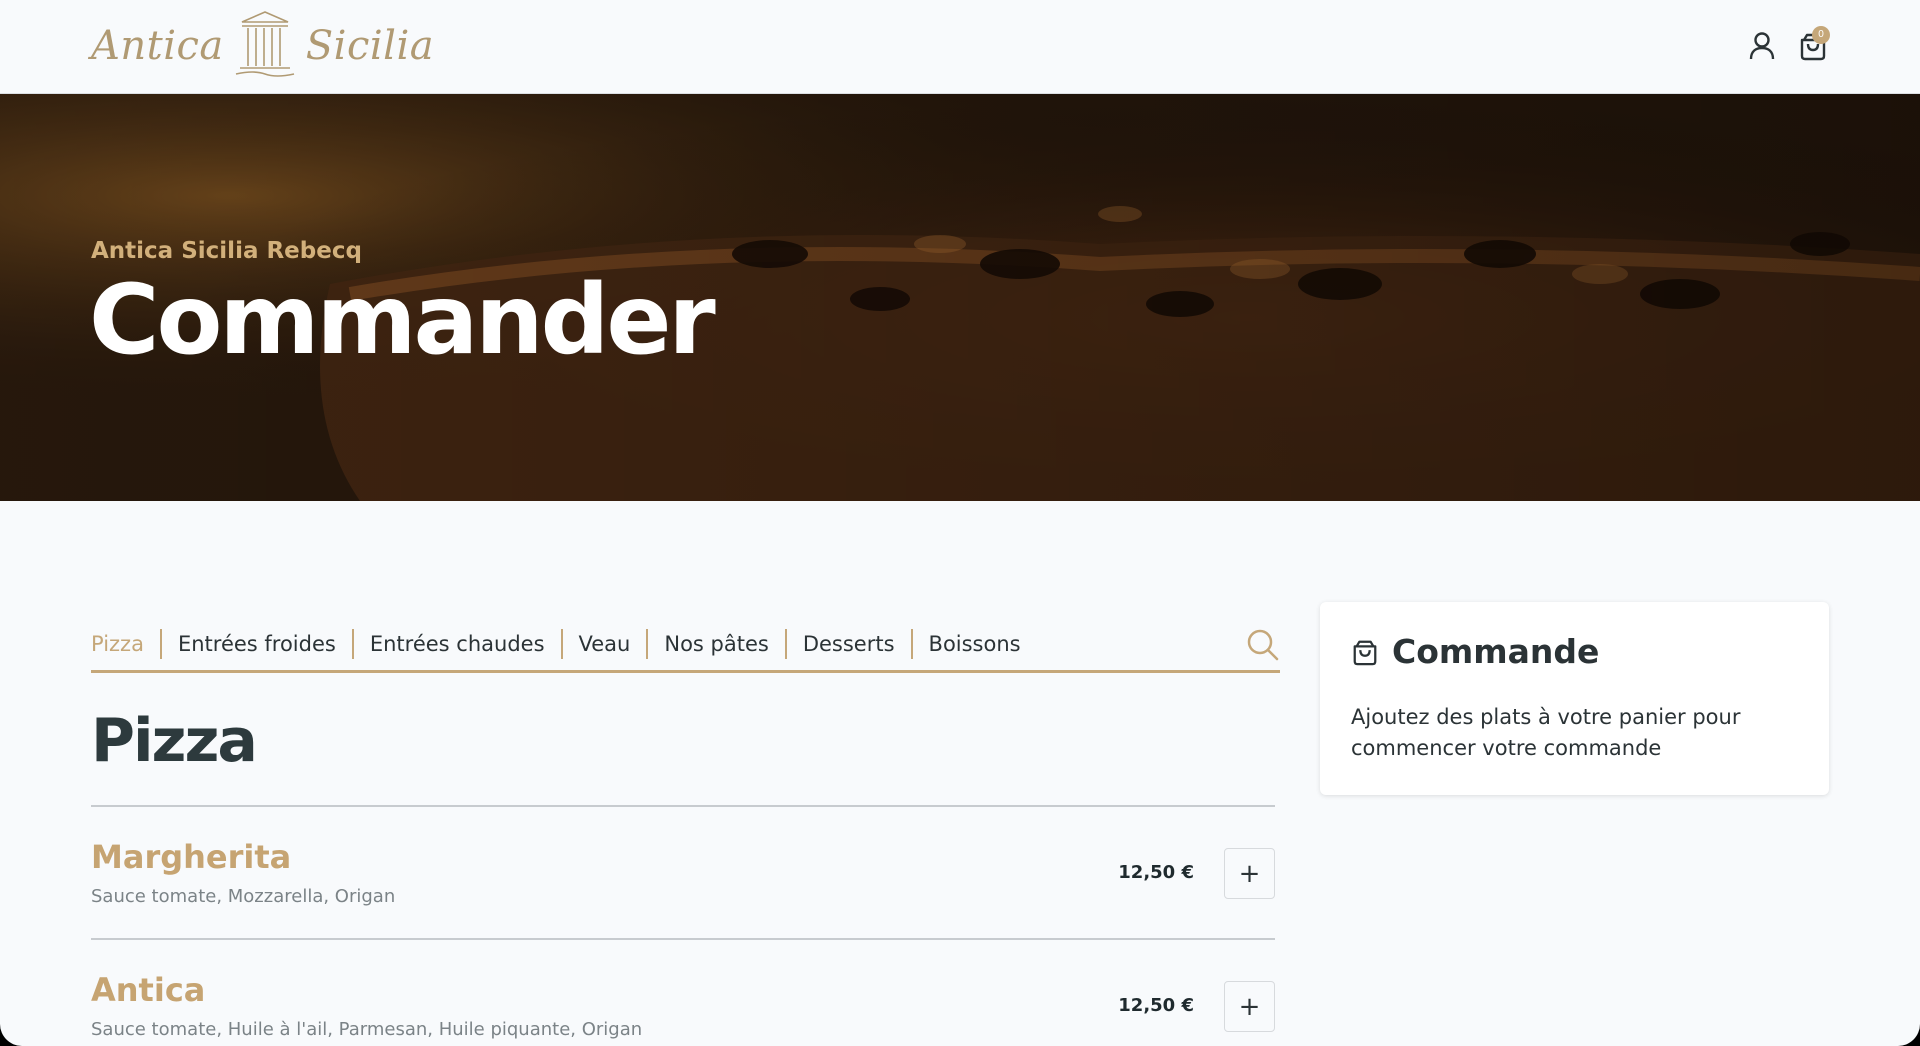 The width and height of the screenshot is (1920, 1046). What do you see at coordinates (226, 251) in the screenshot?
I see `hero-subtitle: Antica Sicilia Rebecq` at bounding box center [226, 251].